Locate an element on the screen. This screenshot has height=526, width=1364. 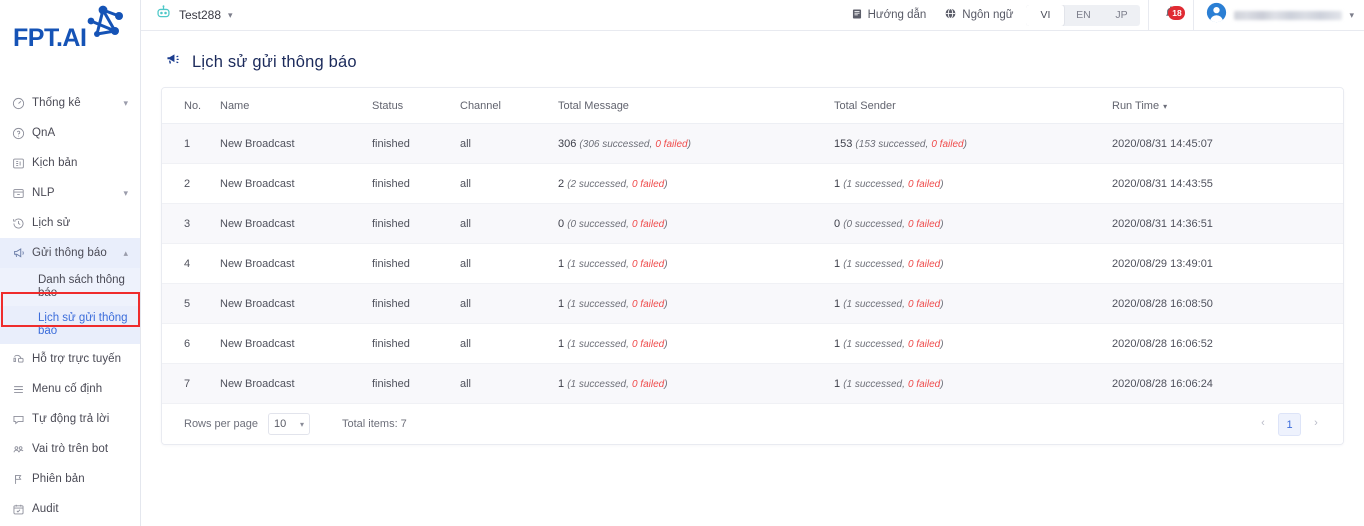
brand-logo: FPT.AI is located at coordinates (70, 28).